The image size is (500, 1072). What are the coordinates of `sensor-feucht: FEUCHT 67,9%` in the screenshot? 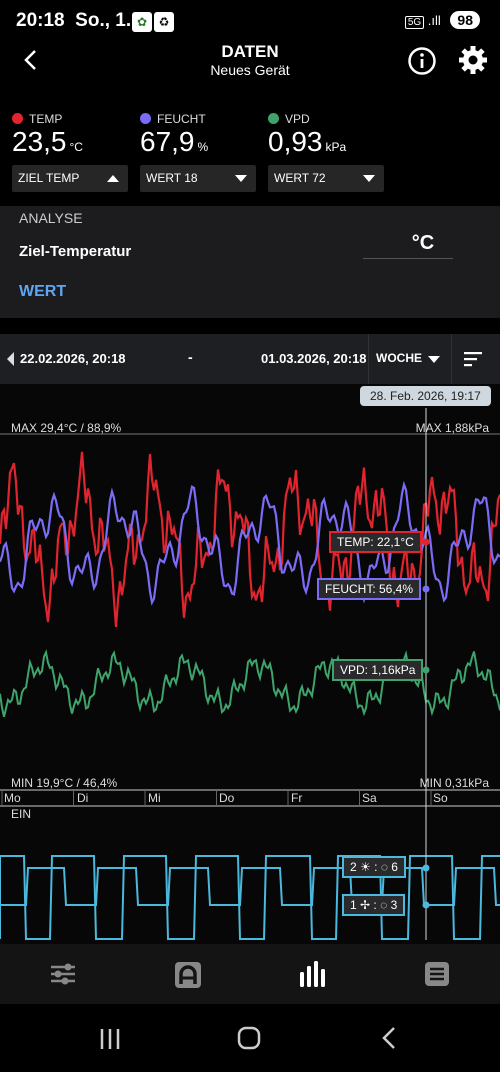 It's located at (174, 135).